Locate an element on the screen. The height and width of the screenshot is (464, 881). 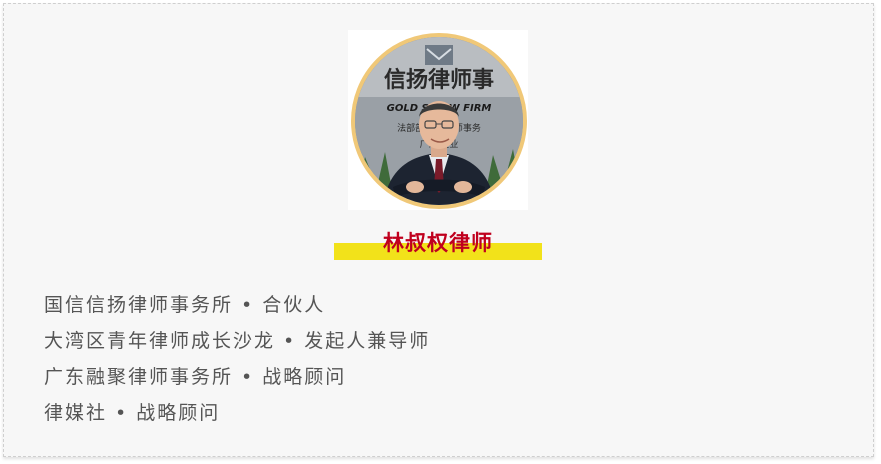
photo-frame: 信扬律师事 GOLD SUN W FIRM 法部部级文 律师事务 广州 企业 is located at coordinates (438, 120).